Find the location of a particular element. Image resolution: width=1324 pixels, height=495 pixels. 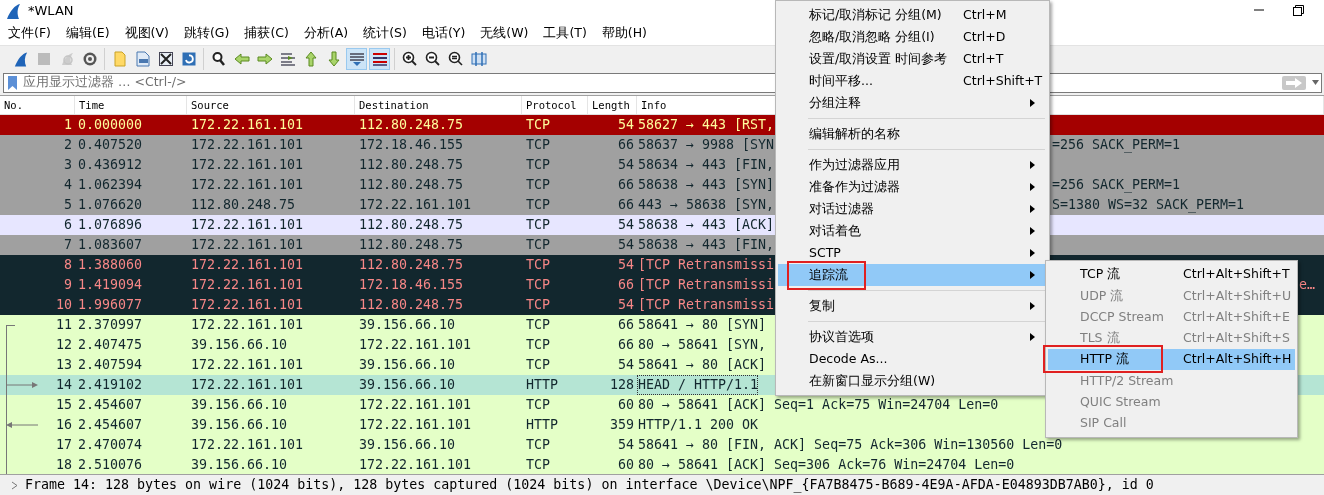

menu-item: 捕获(C) is located at coordinates (266, 33).